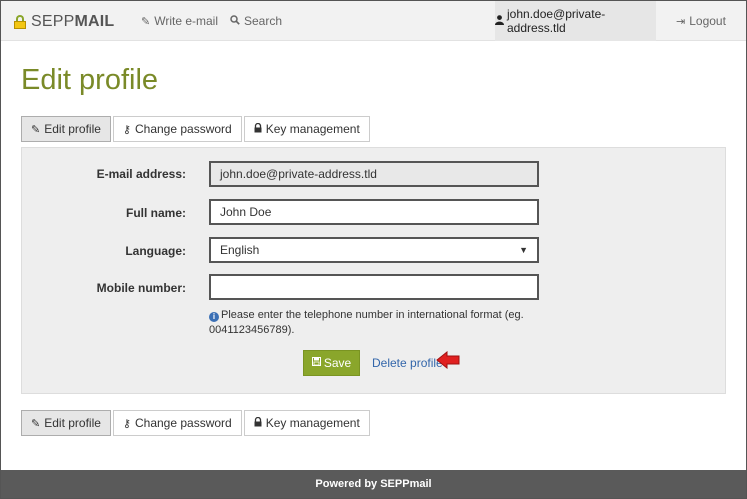 This screenshot has width=747, height=499. I want to click on footer: Powered by SEPPmail, so click(373, 484).